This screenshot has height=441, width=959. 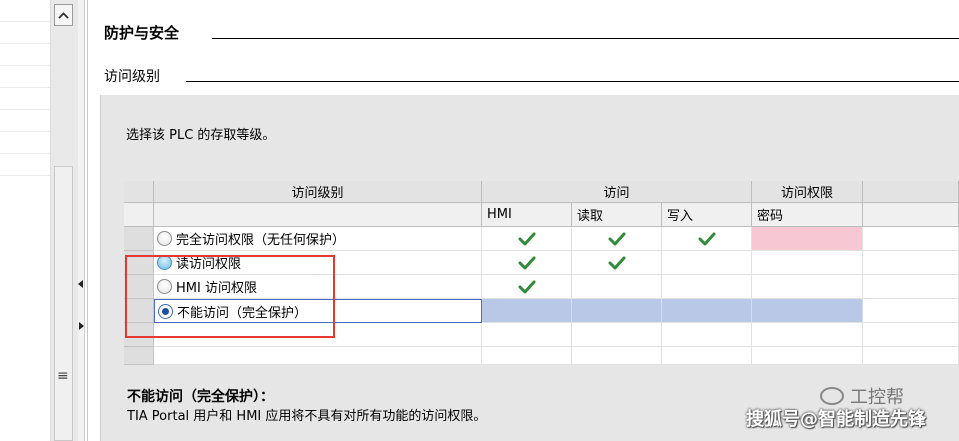 I want to click on radio-button, so click(x=164, y=238).